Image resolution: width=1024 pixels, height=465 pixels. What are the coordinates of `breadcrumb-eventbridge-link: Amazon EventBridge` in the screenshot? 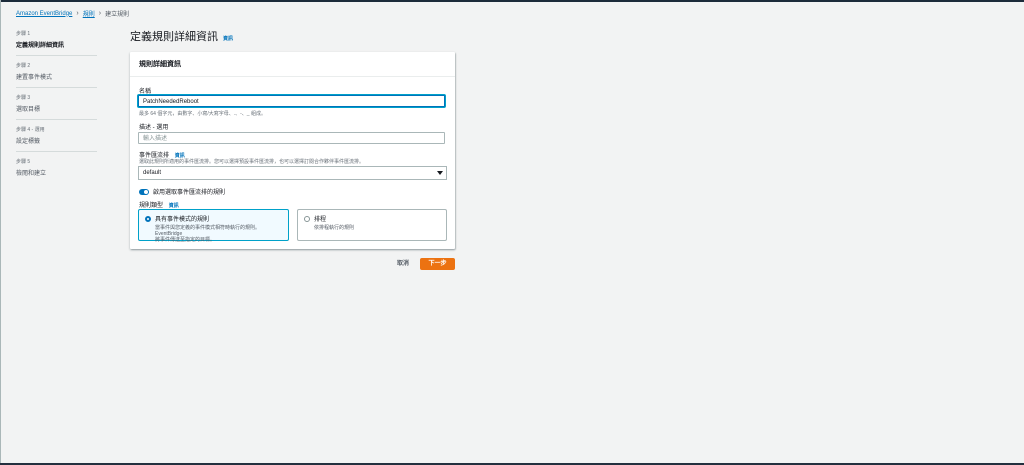 It's located at (44, 14).